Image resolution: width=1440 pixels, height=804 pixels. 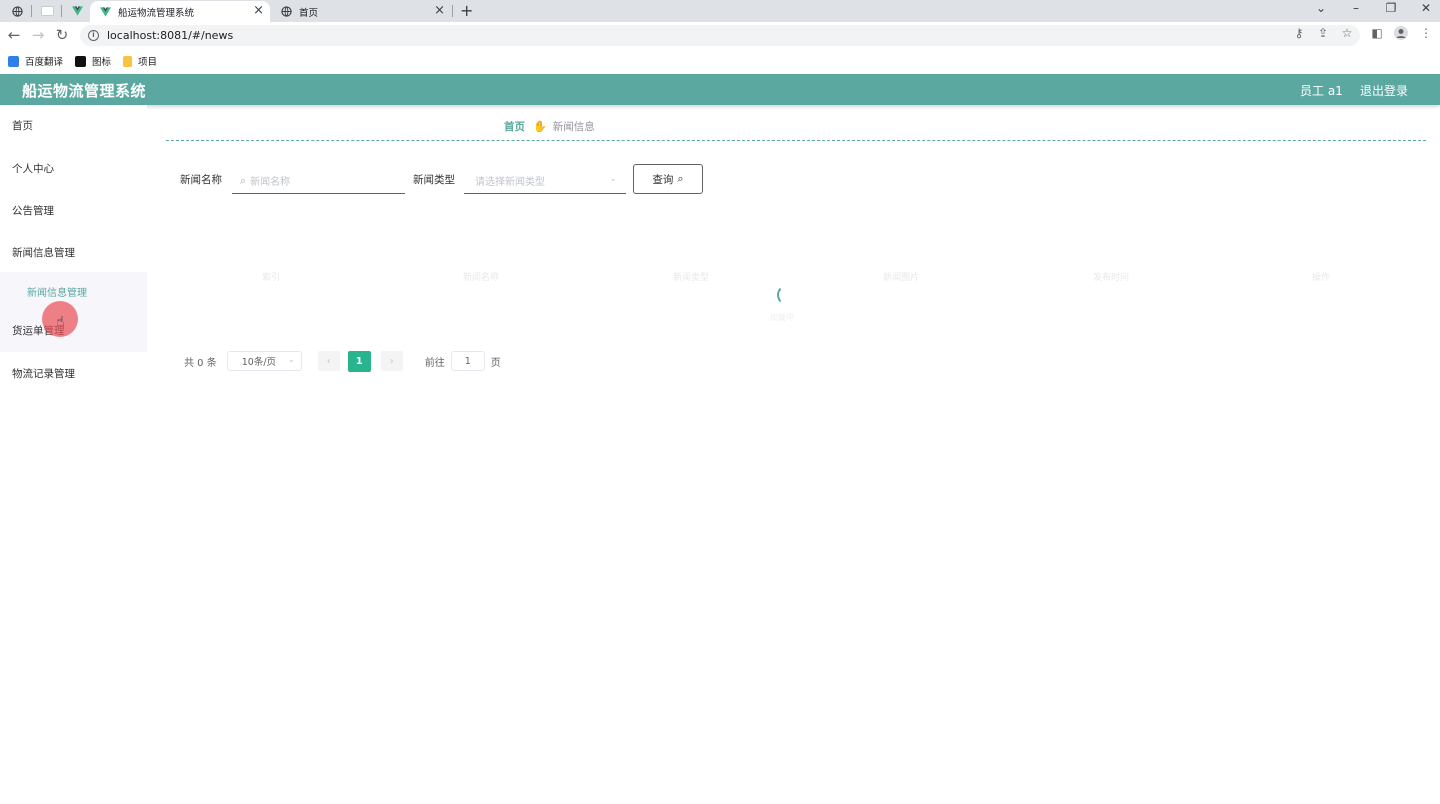 I want to click on close-window-icon: ✕, so click(x=1426, y=8).